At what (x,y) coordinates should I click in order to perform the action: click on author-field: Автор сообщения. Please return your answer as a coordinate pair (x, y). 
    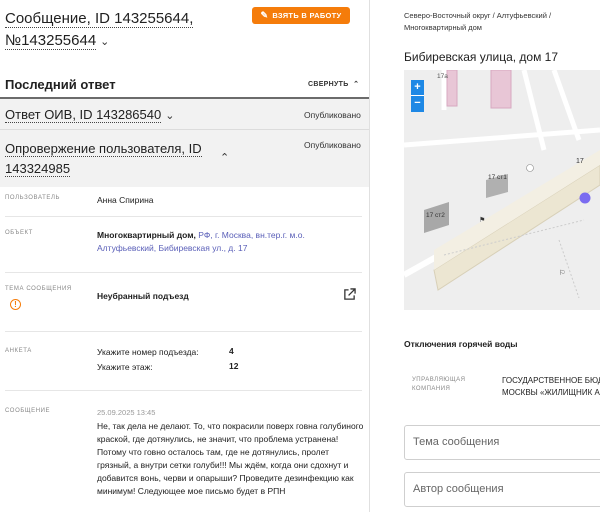
    Looking at the image, I should click on (502, 489).